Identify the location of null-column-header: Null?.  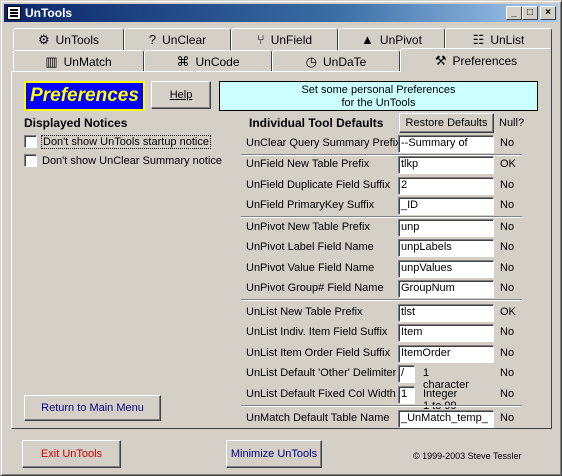
(512, 123).